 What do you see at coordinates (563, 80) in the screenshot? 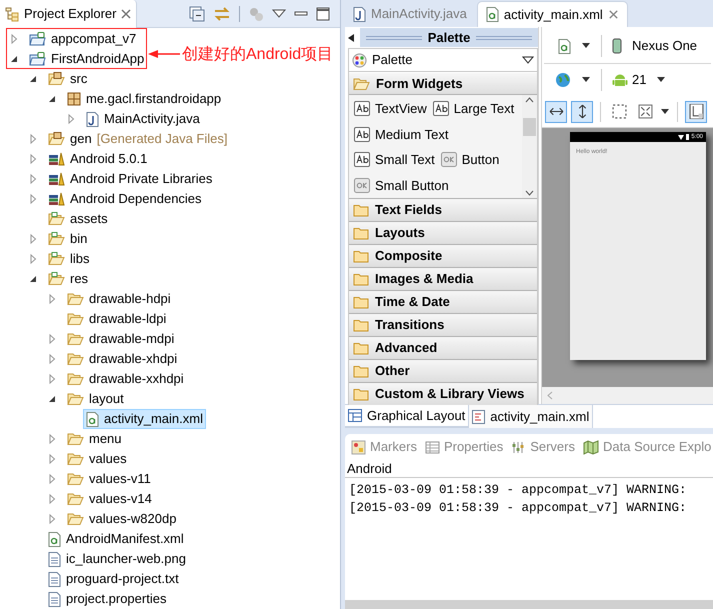
I see `globe-icon` at bounding box center [563, 80].